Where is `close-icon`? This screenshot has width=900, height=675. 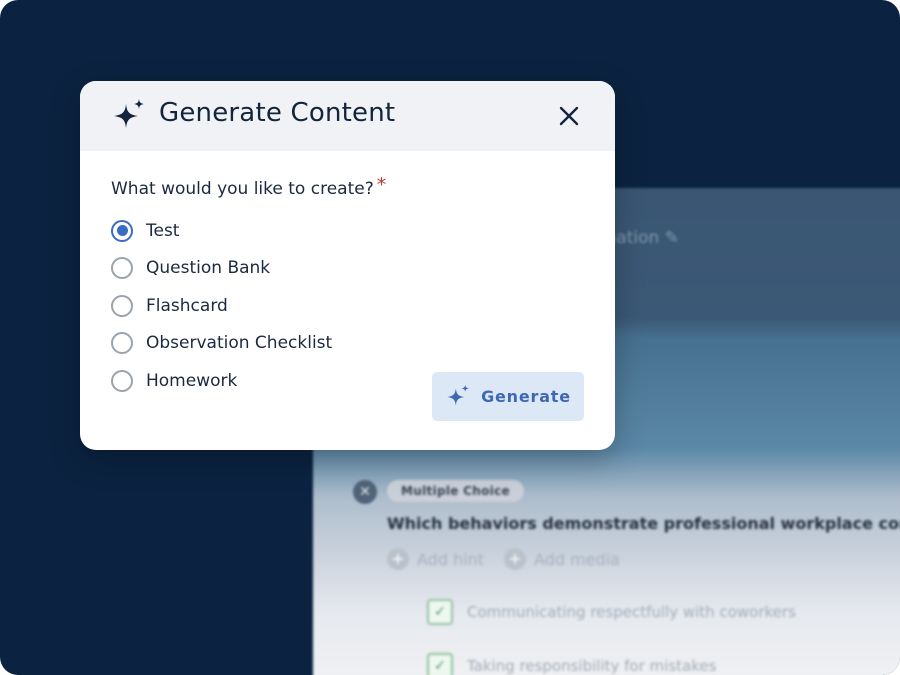
close-icon is located at coordinates (569, 116).